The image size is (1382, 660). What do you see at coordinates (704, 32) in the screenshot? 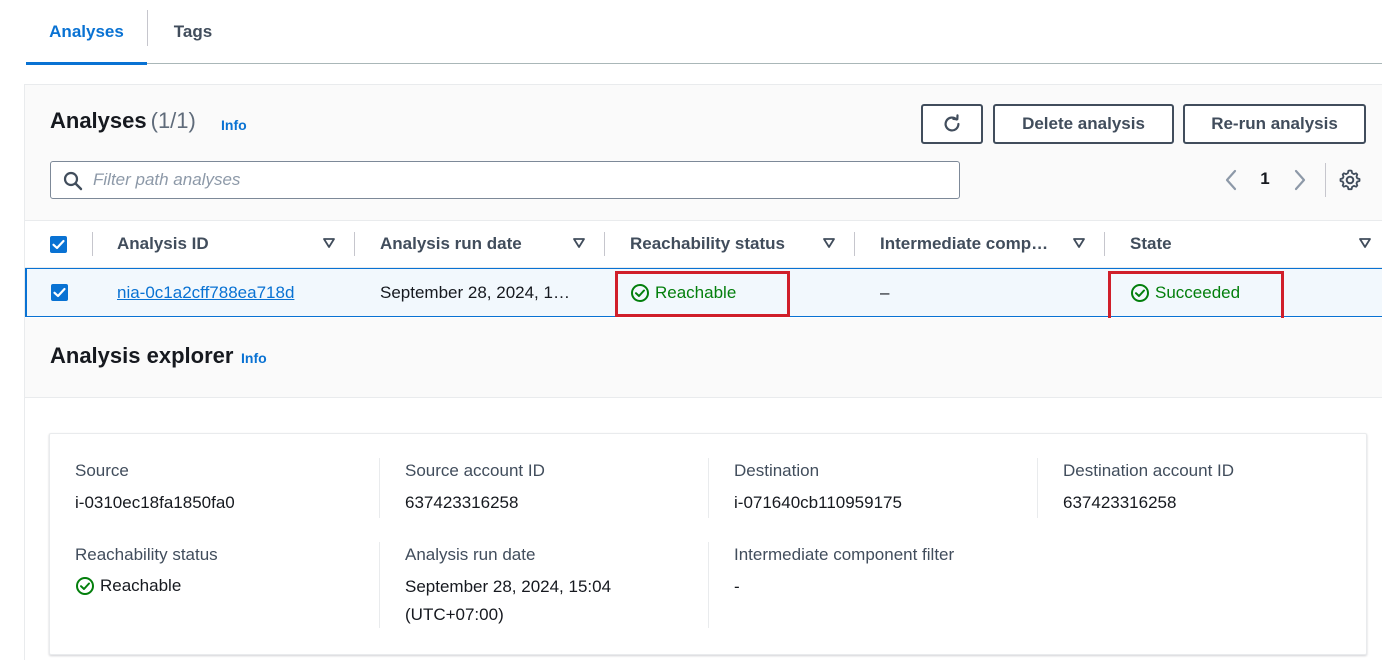
I see `tab-bar: Analyses Tags` at bounding box center [704, 32].